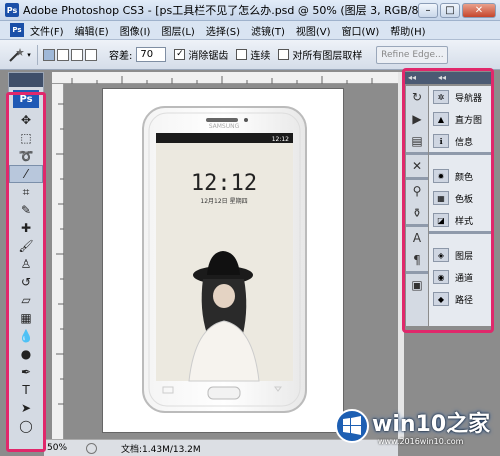 This screenshot has width=500, height=456. What do you see at coordinates (121, 56) in the screenshot?
I see `tolerance-label: 容差:` at bounding box center [121, 56].